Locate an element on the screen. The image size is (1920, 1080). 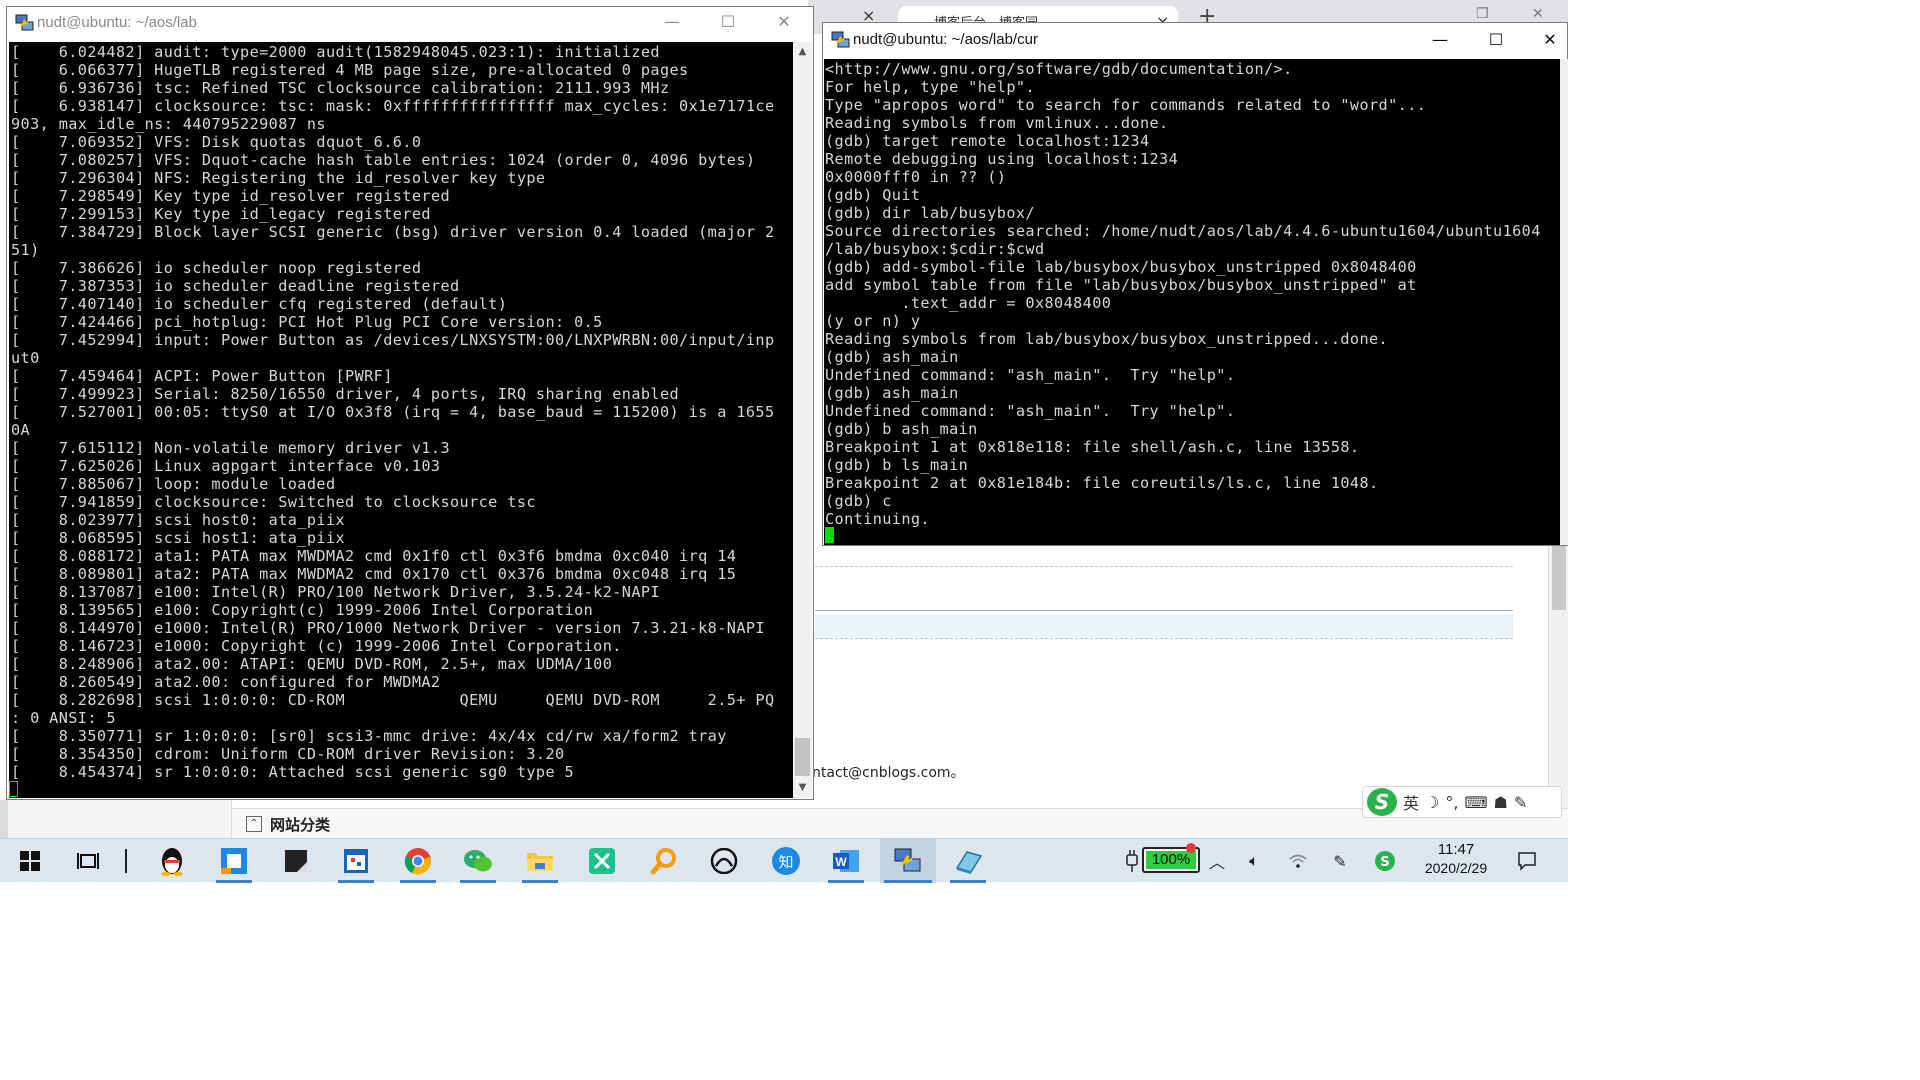
window-title: nudt@ubuntu: ~/aos/lab is located at coordinates (117, 22).